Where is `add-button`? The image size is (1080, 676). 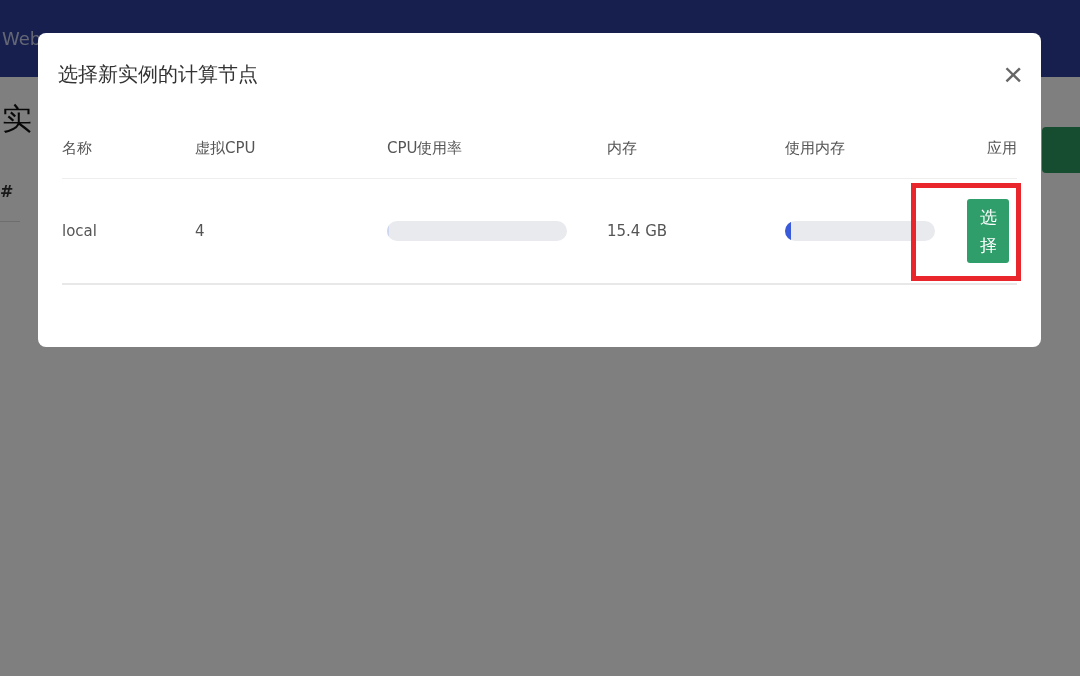
add-button is located at coordinates (1061, 150).